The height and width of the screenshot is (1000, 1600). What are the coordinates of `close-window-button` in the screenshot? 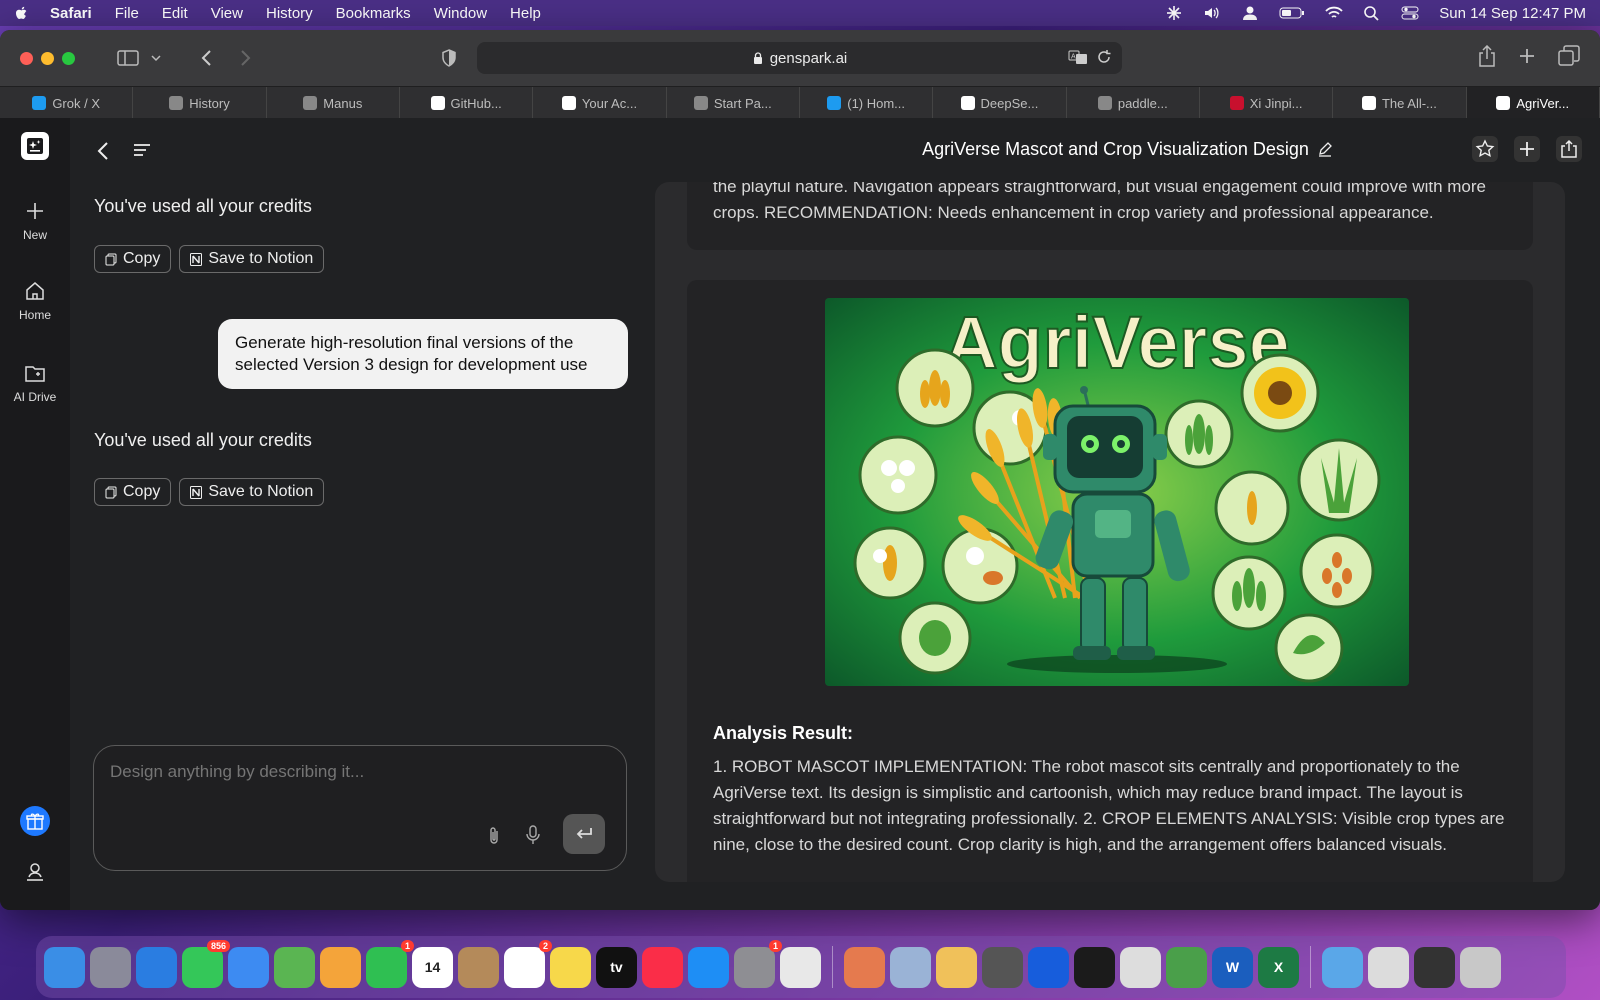 It's located at (26, 58).